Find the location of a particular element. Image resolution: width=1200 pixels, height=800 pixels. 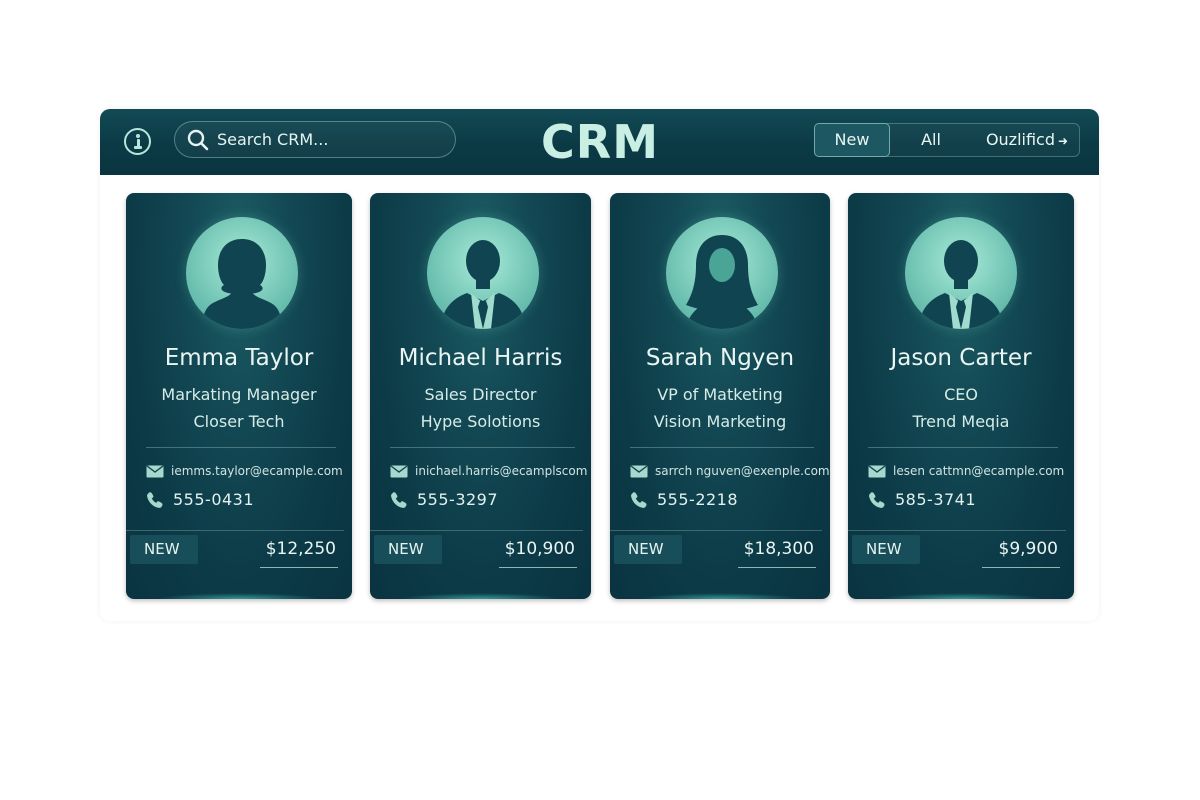

info-icon is located at coordinates (137, 141).